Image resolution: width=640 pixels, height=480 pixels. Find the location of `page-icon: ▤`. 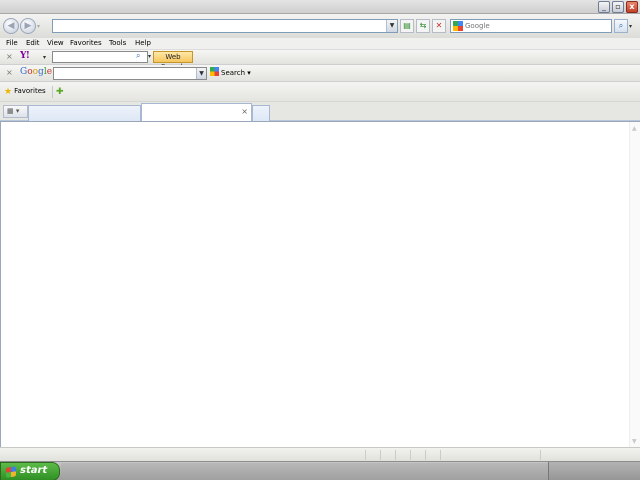

page-icon: ▤ is located at coordinates (407, 25).